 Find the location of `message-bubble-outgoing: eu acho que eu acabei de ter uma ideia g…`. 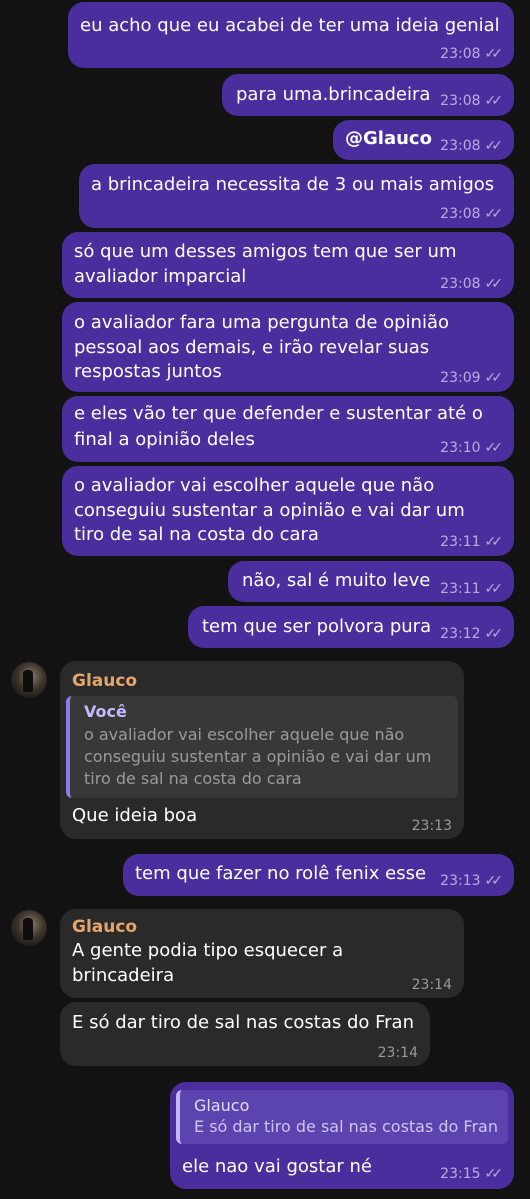

message-bubble-outgoing: eu acho que eu acabei de ter uma ideia g… is located at coordinates (291, 35).